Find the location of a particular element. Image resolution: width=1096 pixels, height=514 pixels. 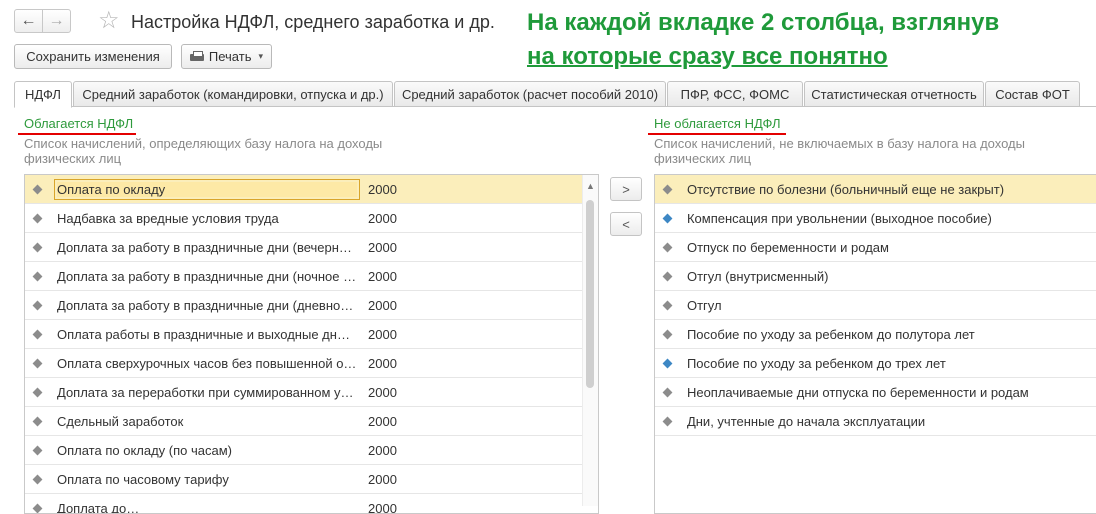

list-item: Отпуск по беременности и родам is located at coordinates (875, 247).